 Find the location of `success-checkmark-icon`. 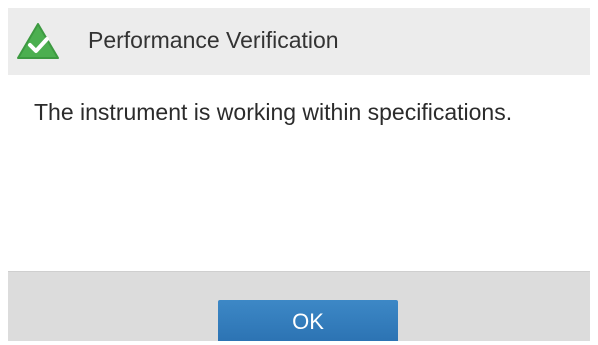

success-checkmark-icon is located at coordinates (38, 41).